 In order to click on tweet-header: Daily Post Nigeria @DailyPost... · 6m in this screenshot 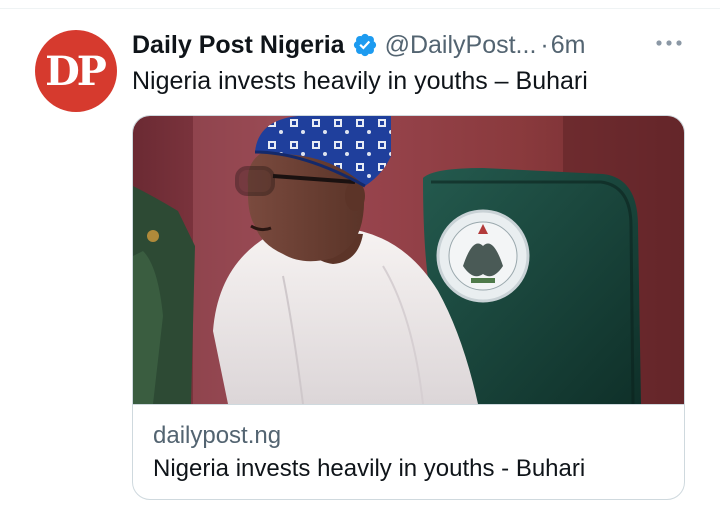, I will do `click(412, 45)`.